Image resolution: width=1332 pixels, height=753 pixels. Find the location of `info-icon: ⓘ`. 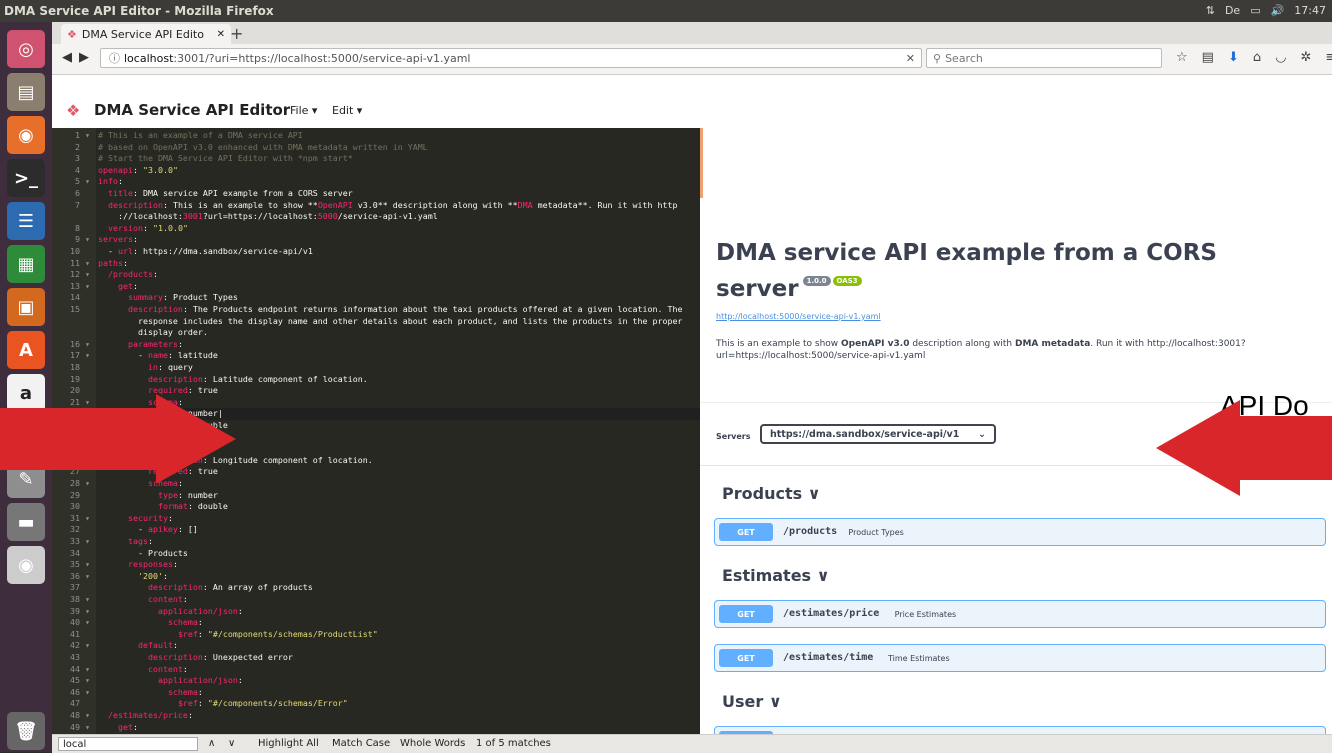

info-icon: ⓘ is located at coordinates (114, 58).